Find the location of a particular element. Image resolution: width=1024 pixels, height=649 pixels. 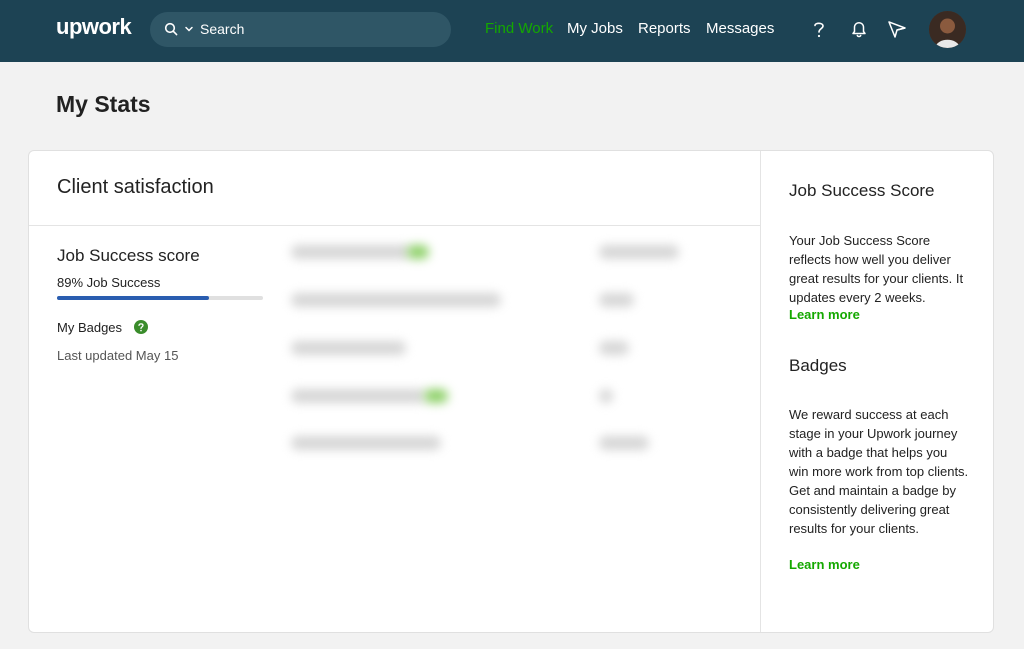

nav-reports: Reports is located at coordinates (664, 28).